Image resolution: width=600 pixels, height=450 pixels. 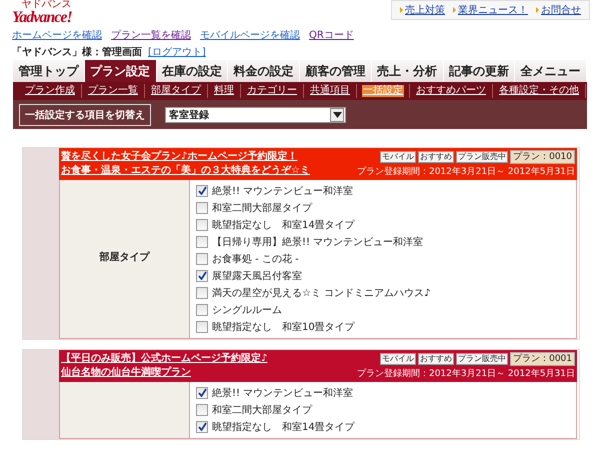 What do you see at coordinates (164, 358) in the screenshot?
I see `plan-title-link: 【平日のみ販売】公式ホームページ予約限定♪` at bounding box center [164, 358].